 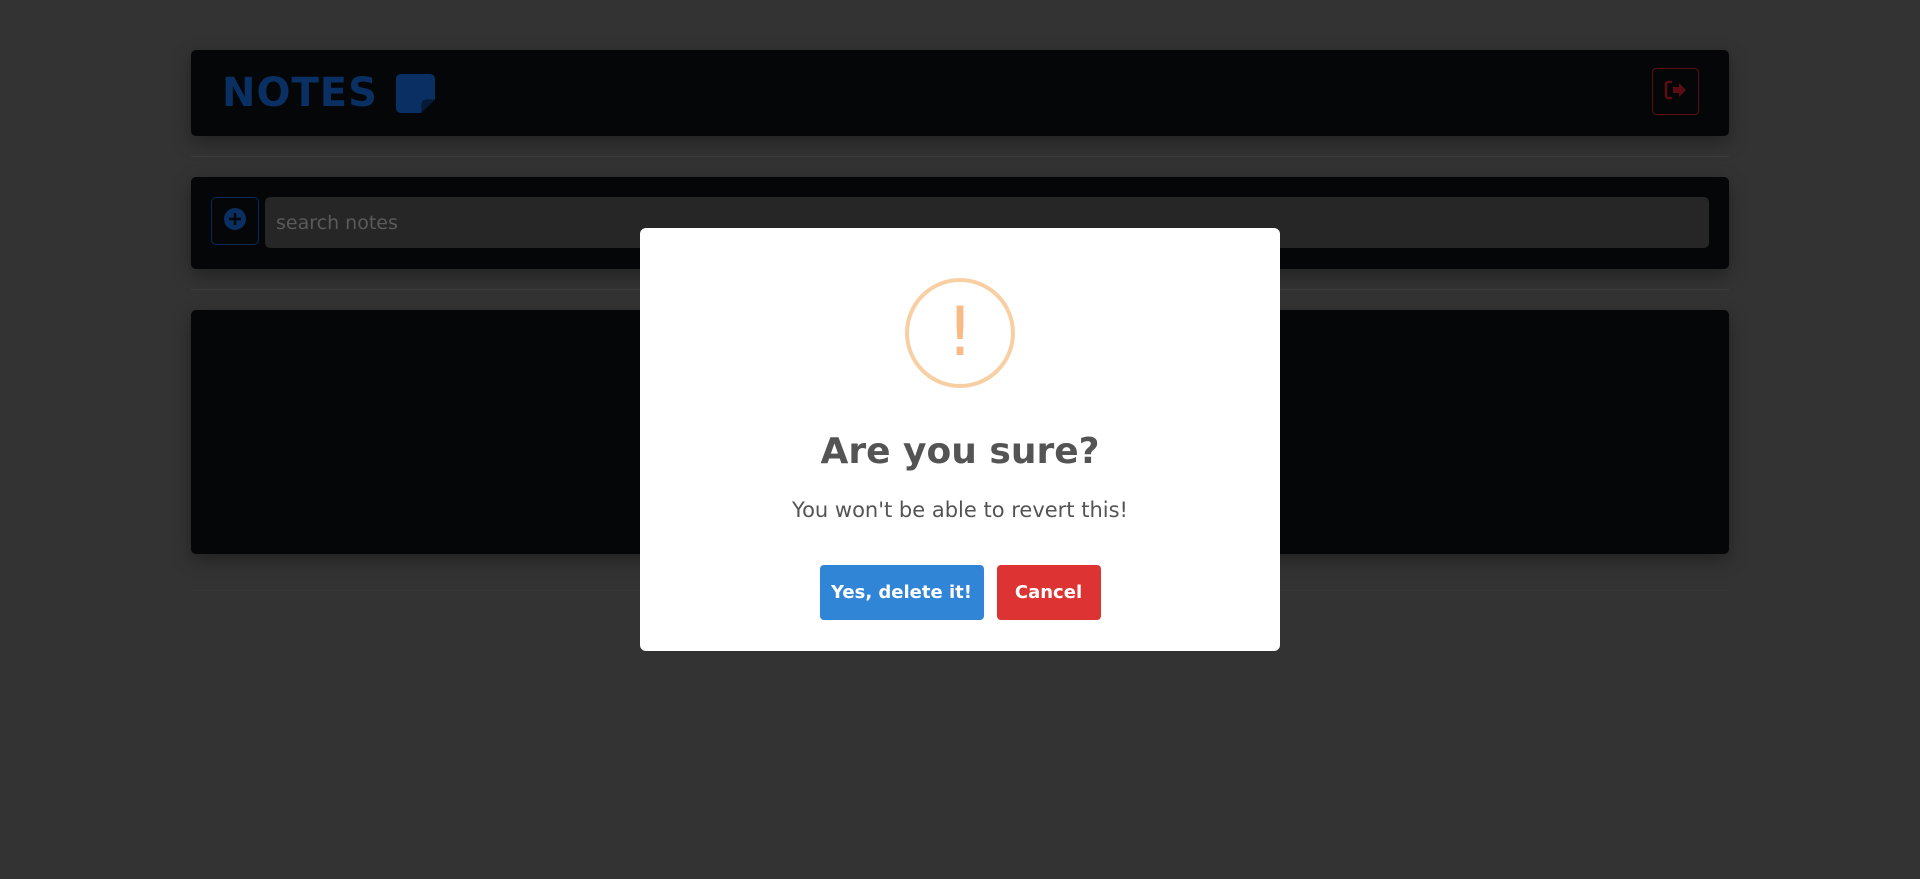 I want to click on dialog-title: Are you sure?, so click(x=960, y=451).